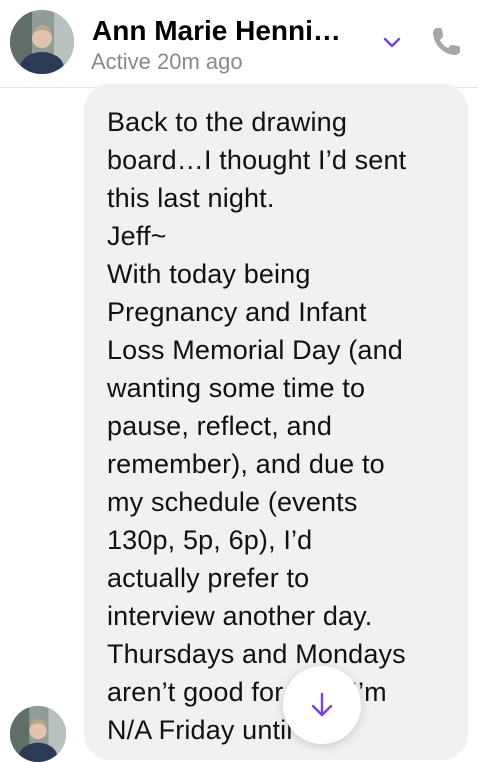 The width and height of the screenshot is (478, 762). Describe the element at coordinates (237, 312) in the screenshot. I see `message-line: Pregnancy and Infant` at that location.